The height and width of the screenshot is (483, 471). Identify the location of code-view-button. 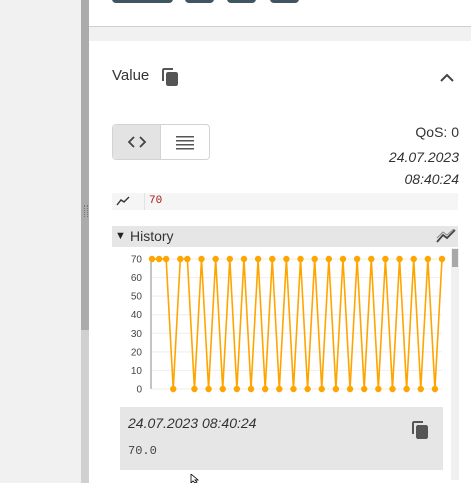
(137, 142).